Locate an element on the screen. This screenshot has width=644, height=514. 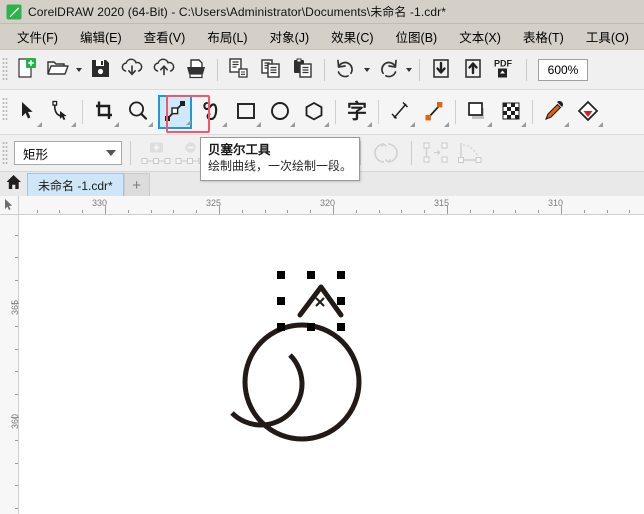
chevron-down-icon is located at coordinates (111, 153).